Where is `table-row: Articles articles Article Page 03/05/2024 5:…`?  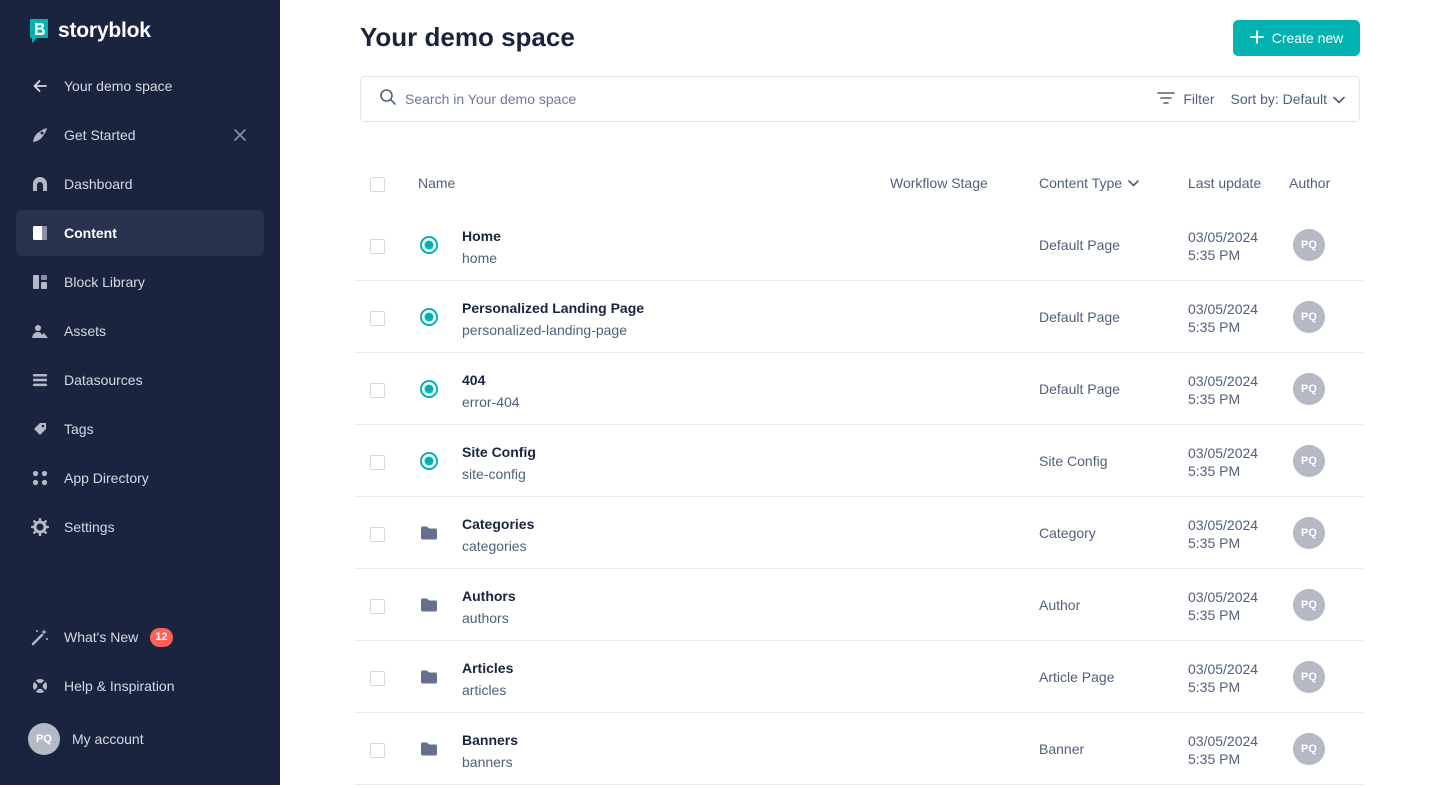 table-row: Articles articles Article Page 03/05/2024 5:… is located at coordinates (859, 677).